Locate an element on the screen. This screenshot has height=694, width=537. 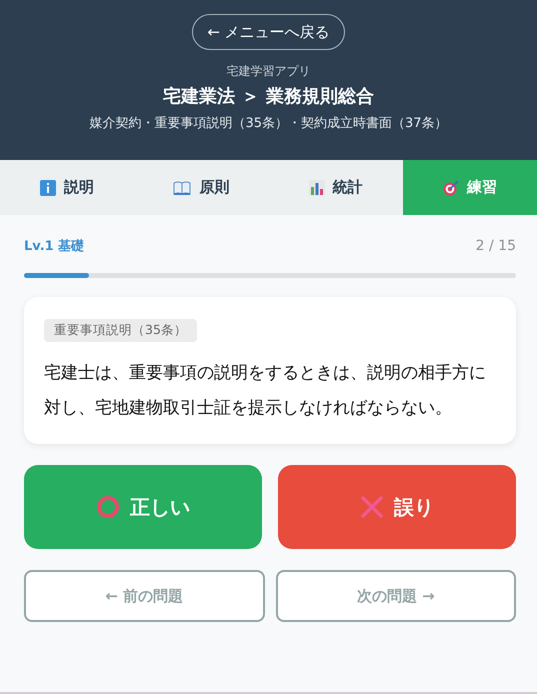
previous-button: ← 前の問題 is located at coordinates (144, 596).